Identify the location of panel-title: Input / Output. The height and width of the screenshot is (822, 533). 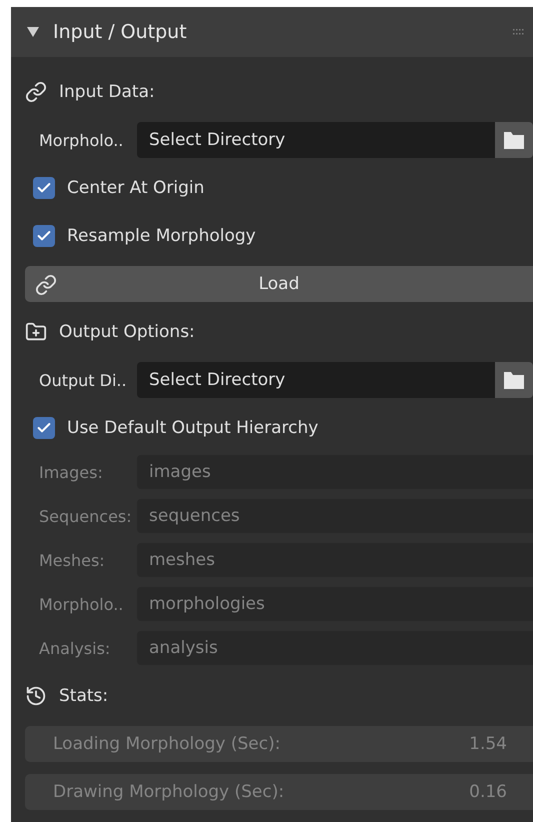
(120, 32).